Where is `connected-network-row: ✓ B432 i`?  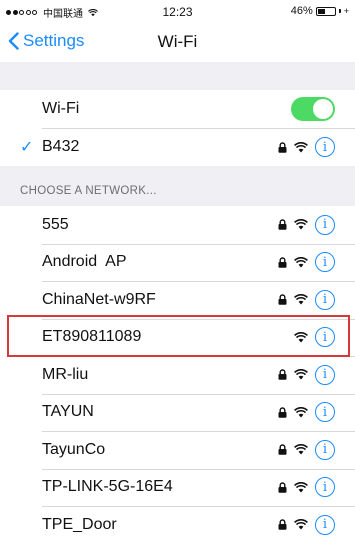 connected-network-row: ✓ B432 i is located at coordinates (177, 147).